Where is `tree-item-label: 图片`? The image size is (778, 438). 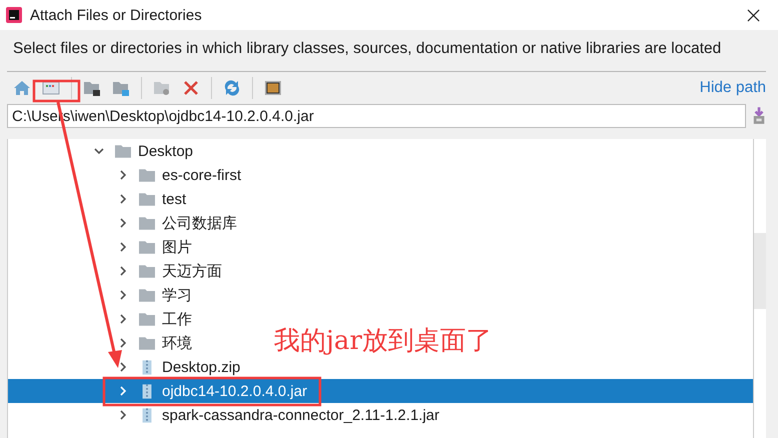 tree-item-label: 图片 is located at coordinates (177, 247).